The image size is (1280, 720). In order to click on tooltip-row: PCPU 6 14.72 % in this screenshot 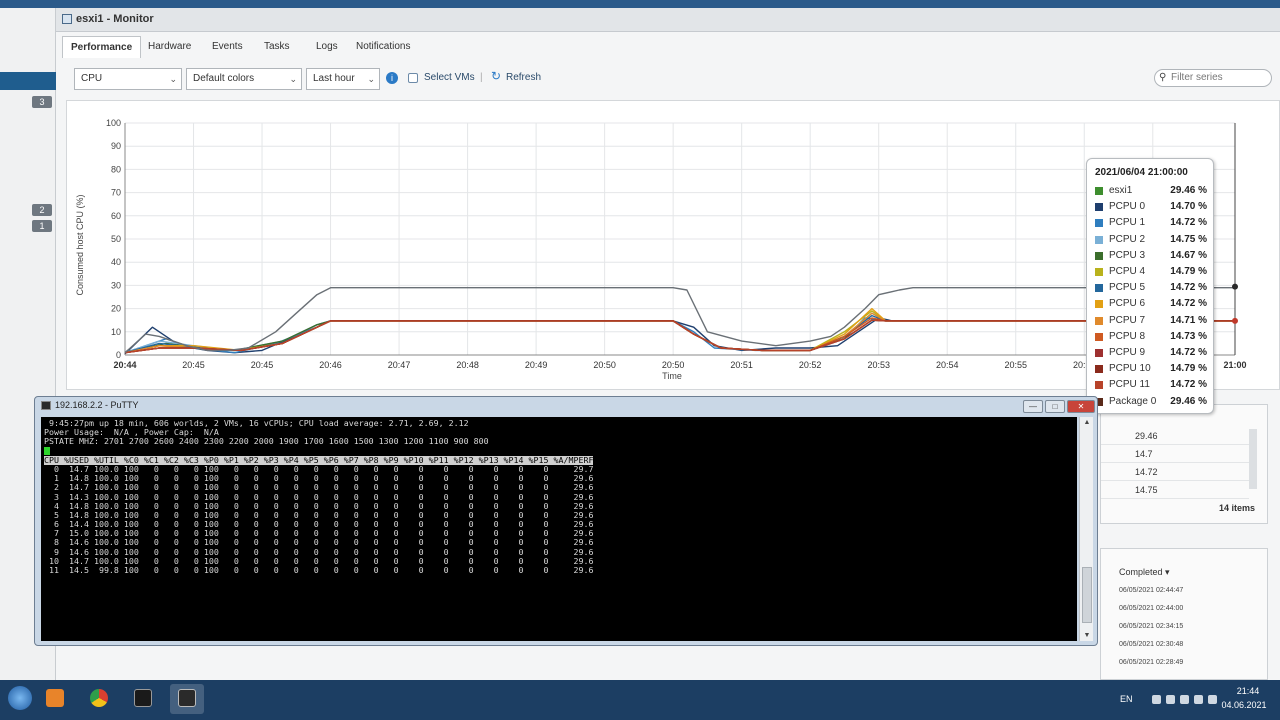, I will do `click(1153, 304)`.